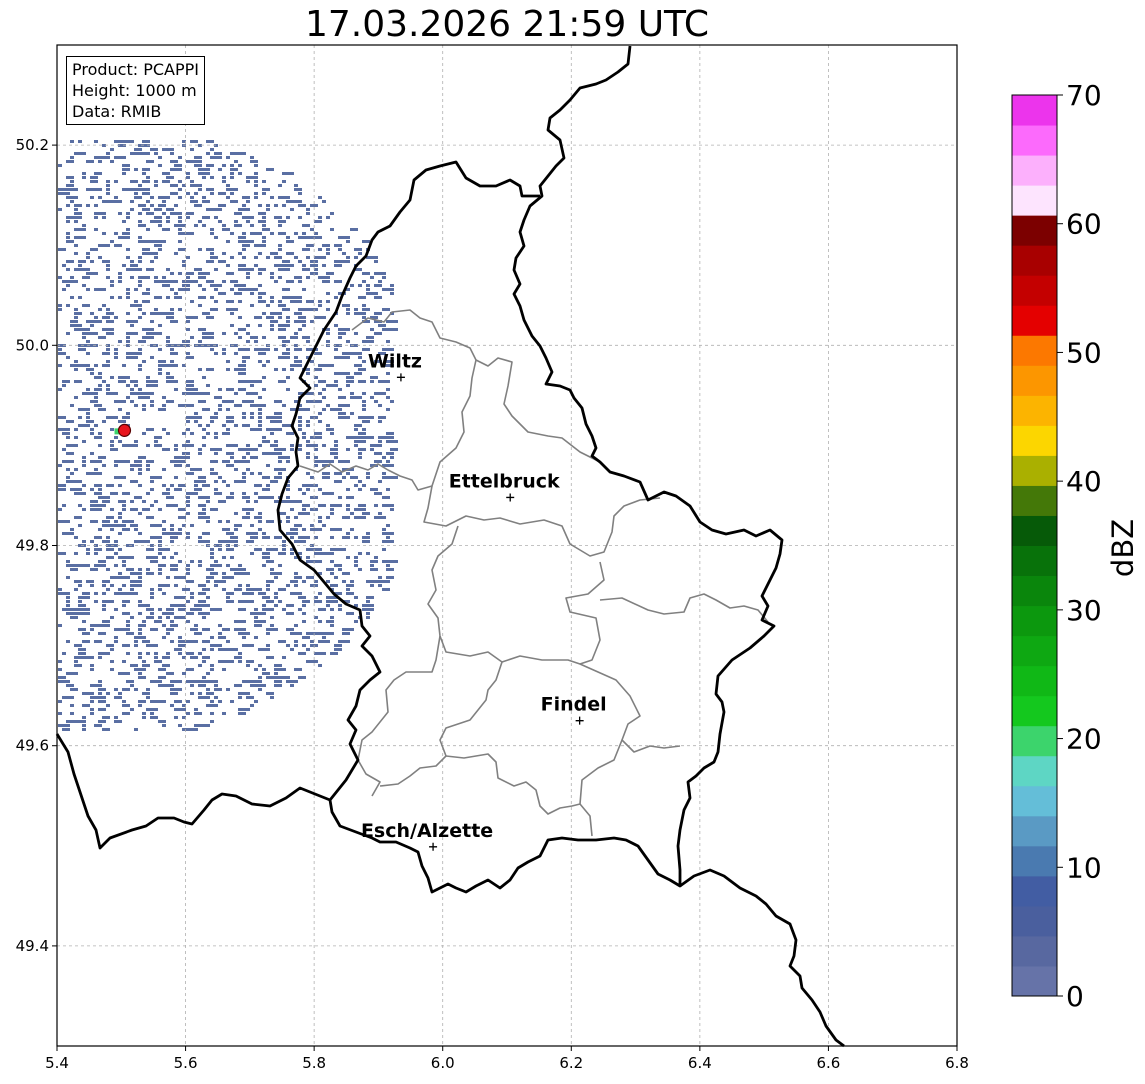 The width and height of the screenshot is (1145, 1084). What do you see at coordinates (117, 111) in the screenshot?
I see `info-data: Data: RMIB` at bounding box center [117, 111].